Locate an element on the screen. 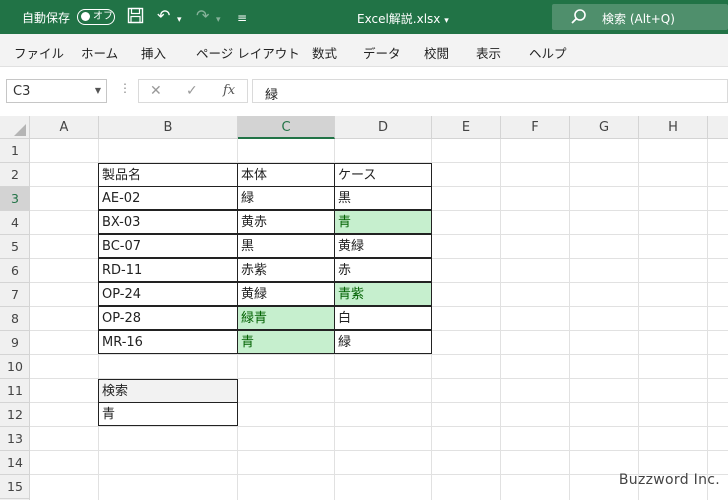 The height and width of the screenshot is (500, 728). cell-b7: OP-24 is located at coordinates (168, 294).